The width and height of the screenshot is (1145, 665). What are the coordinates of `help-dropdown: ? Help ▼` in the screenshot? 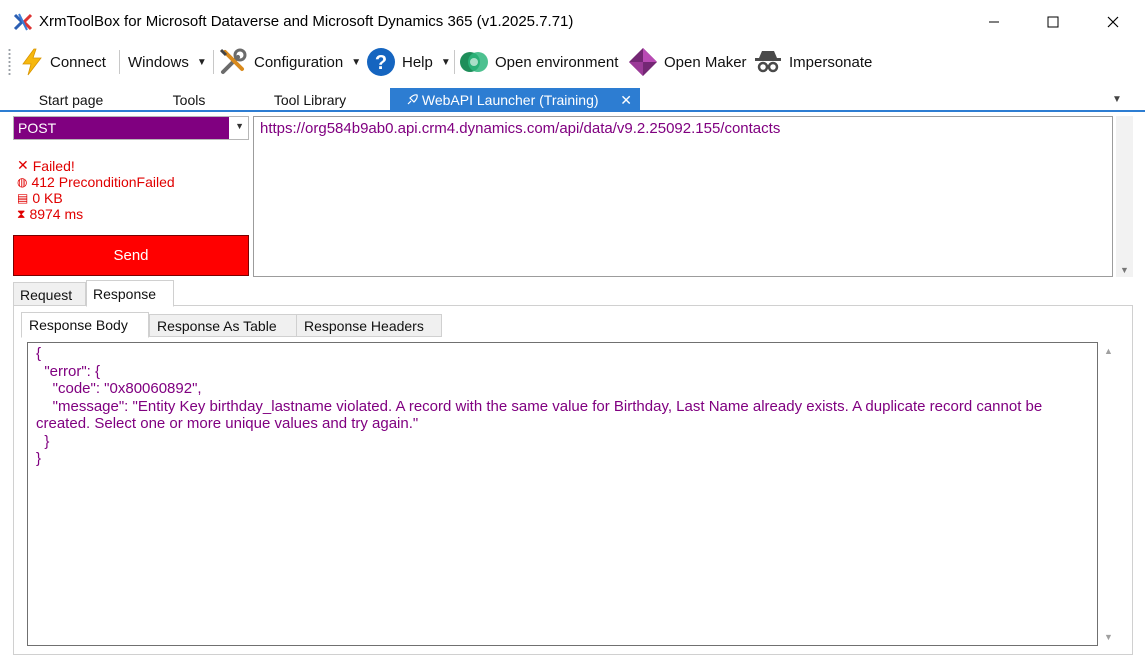 It's located at (408, 62).